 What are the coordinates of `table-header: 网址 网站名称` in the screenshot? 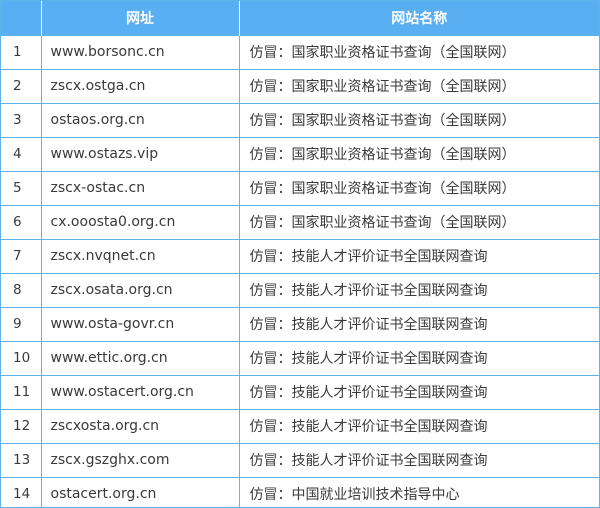 It's located at (300, 18).